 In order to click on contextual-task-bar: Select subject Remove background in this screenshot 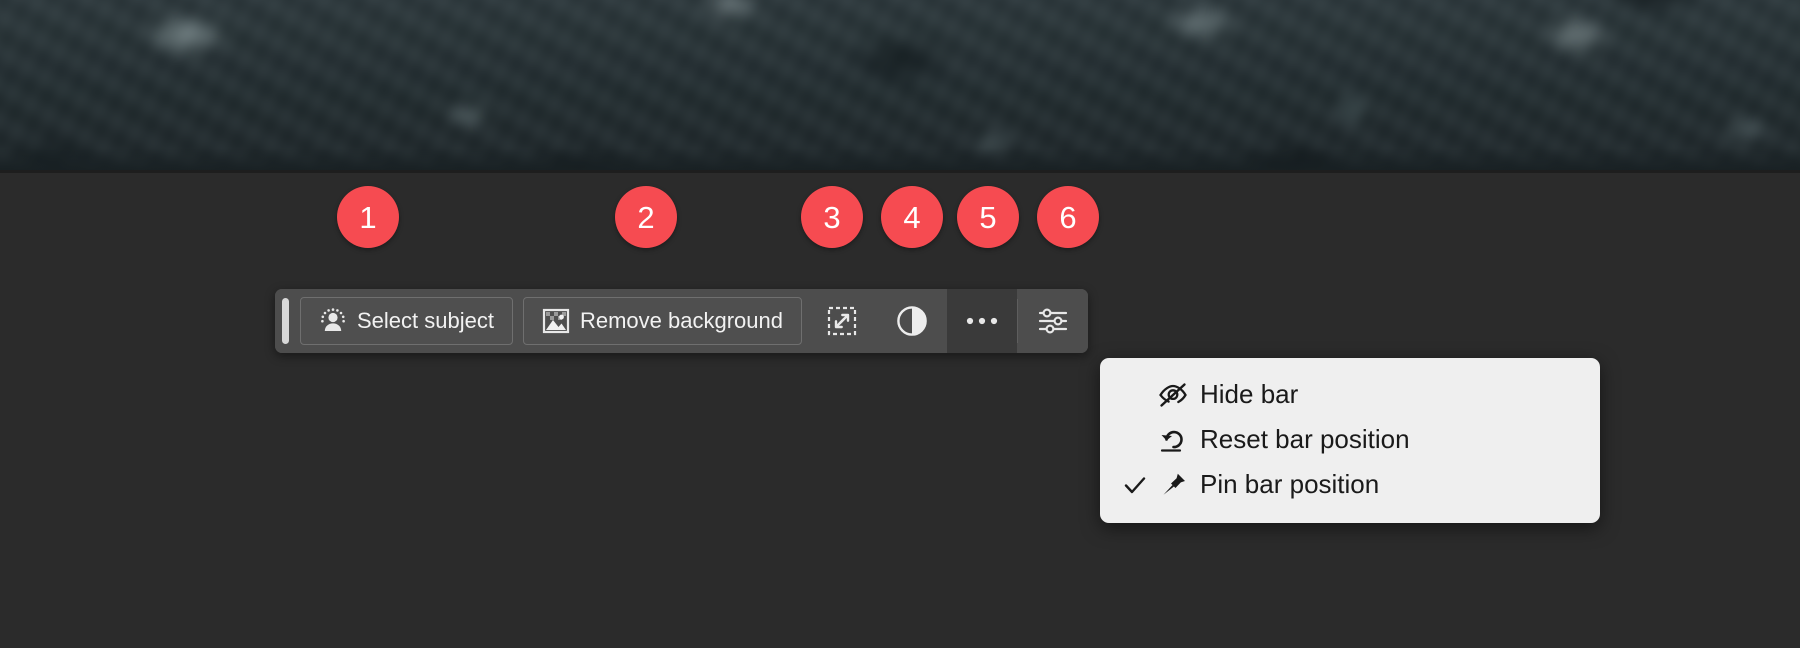, I will do `click(681, 321)`.